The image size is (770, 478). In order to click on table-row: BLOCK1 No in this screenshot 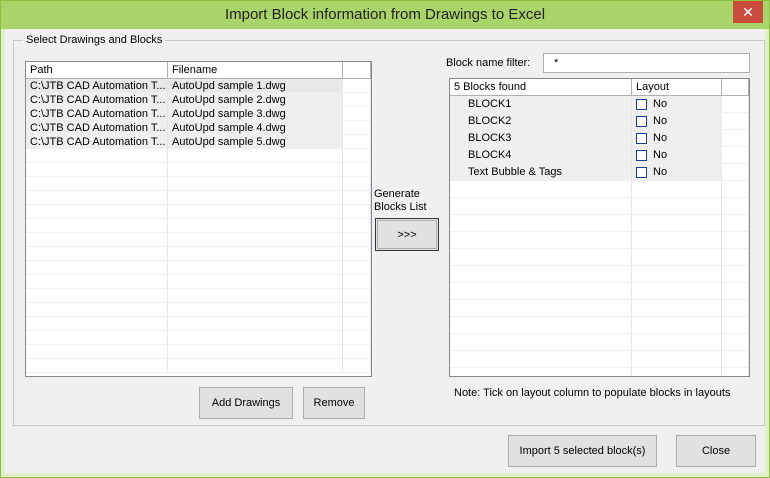, I will do `click(599, 104)`.